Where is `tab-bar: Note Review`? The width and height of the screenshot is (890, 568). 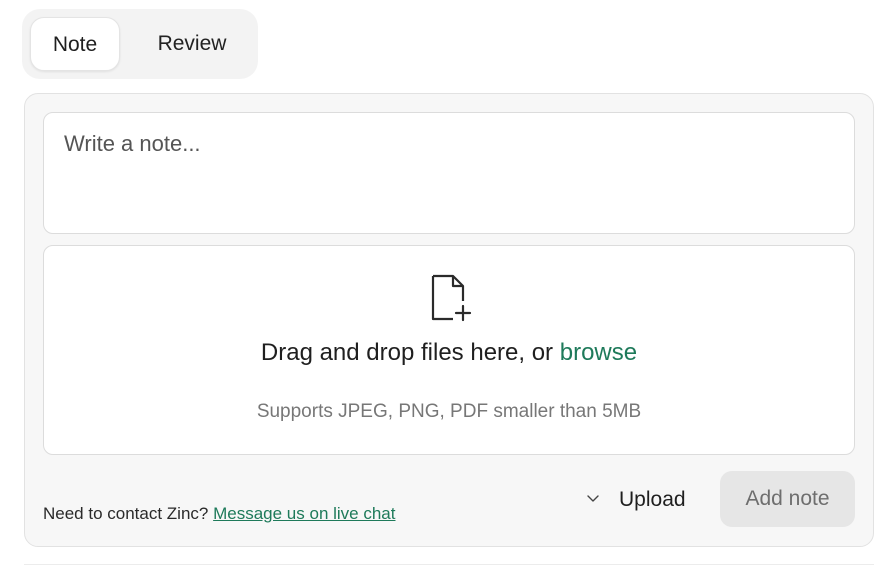 tab-bar: Note Review is located at coordinates (140, 44).